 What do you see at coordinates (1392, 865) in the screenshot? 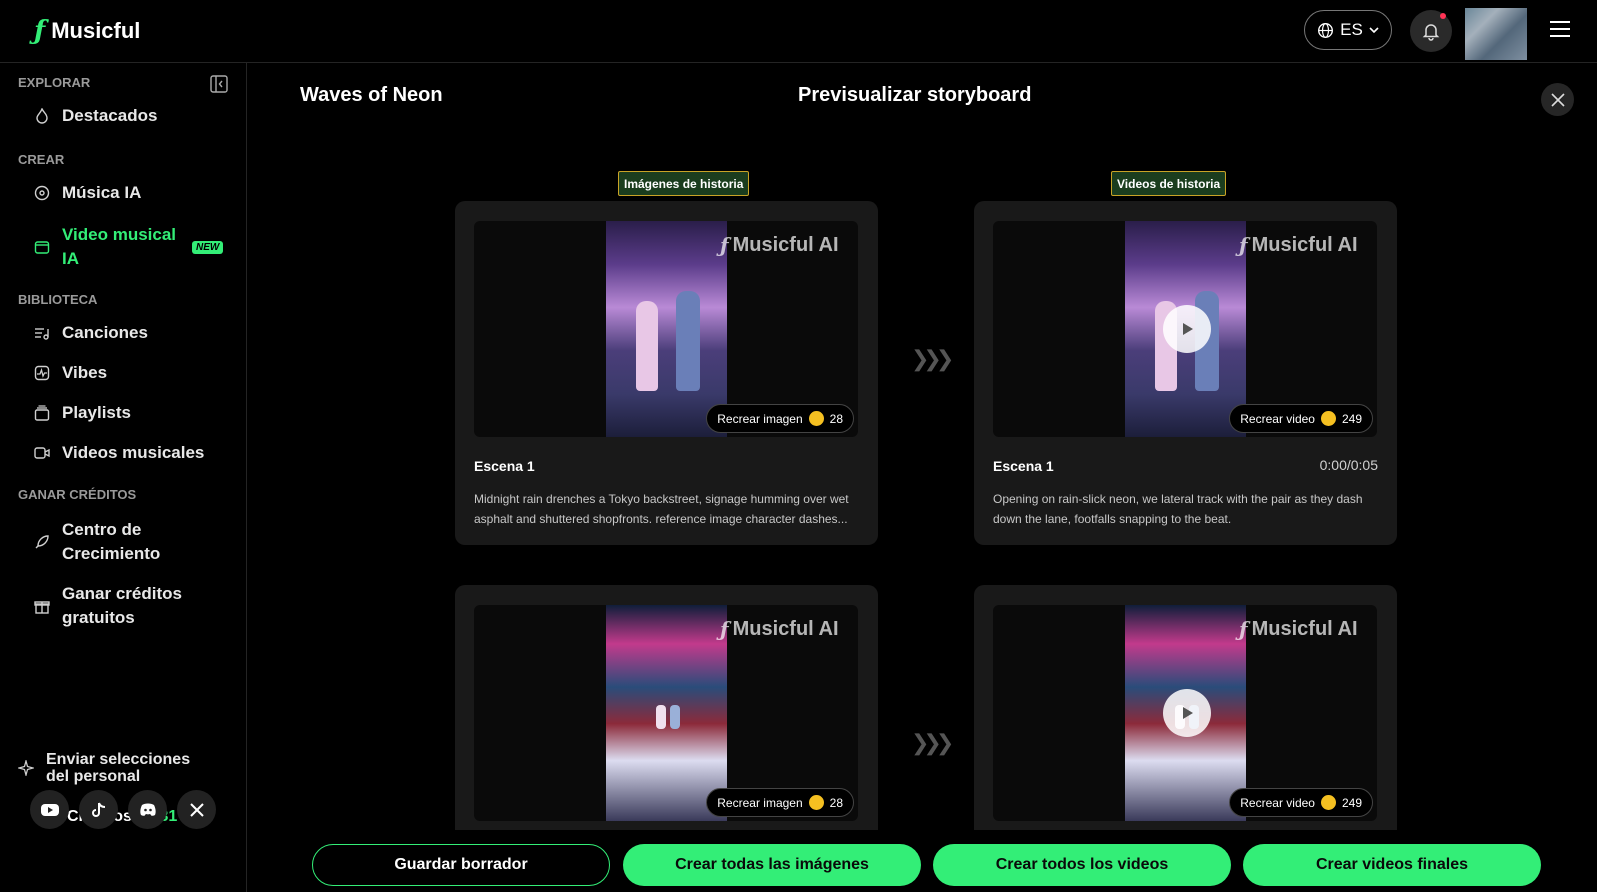
I see `create-final-videos-button: Crear videos finales` at bounding box center [1392, 865].